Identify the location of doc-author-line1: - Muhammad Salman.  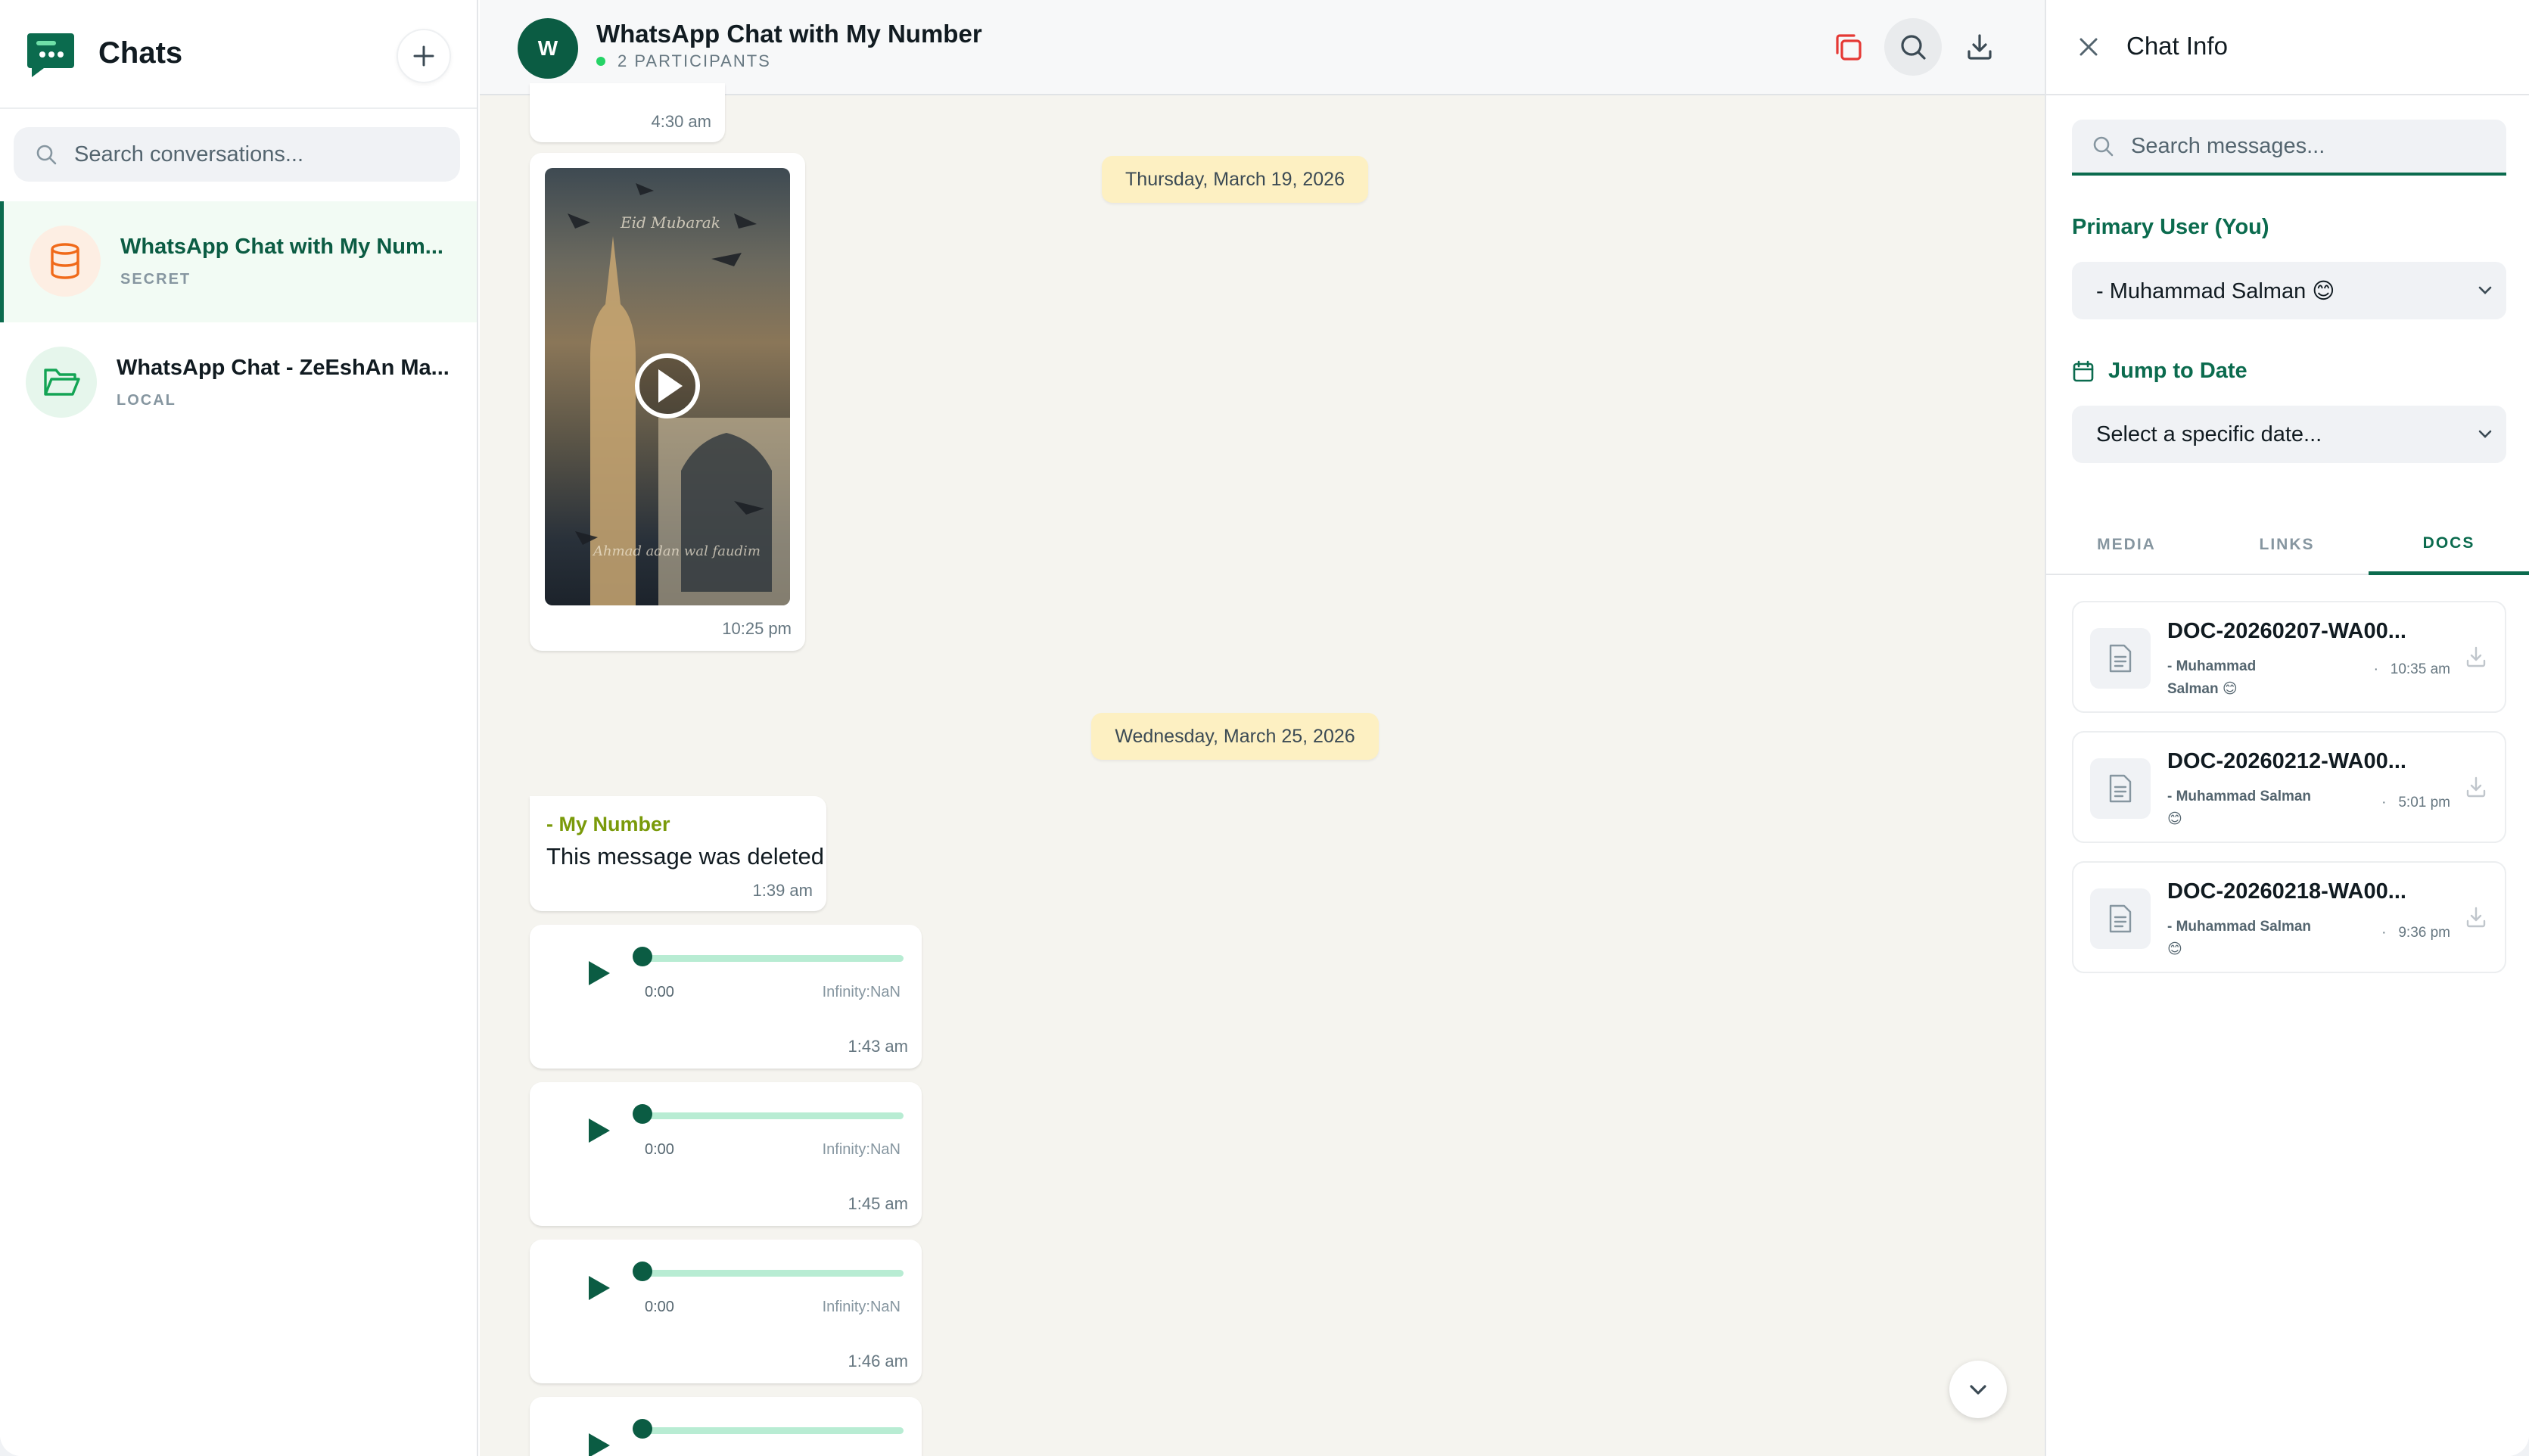
(2239, 927).